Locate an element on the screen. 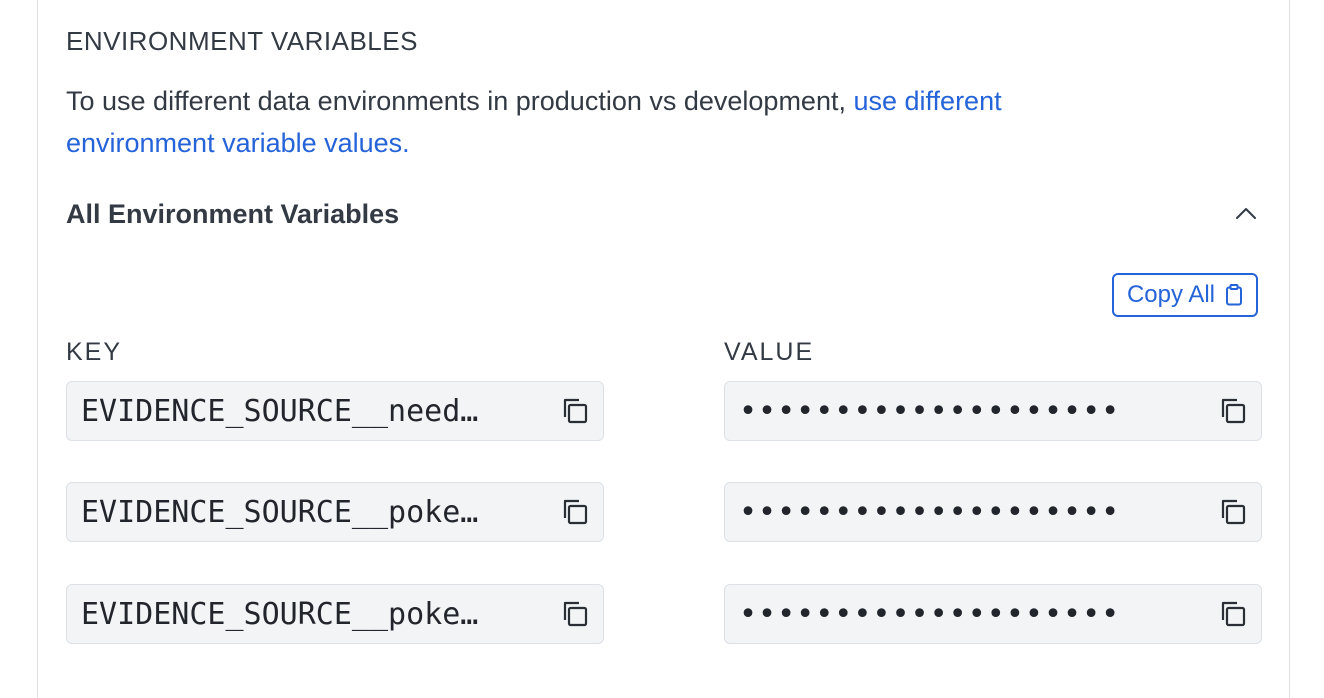 The width and height of the screenshot is (1324, 698). chevron-up-icon is located at coordinates (1246, 213).